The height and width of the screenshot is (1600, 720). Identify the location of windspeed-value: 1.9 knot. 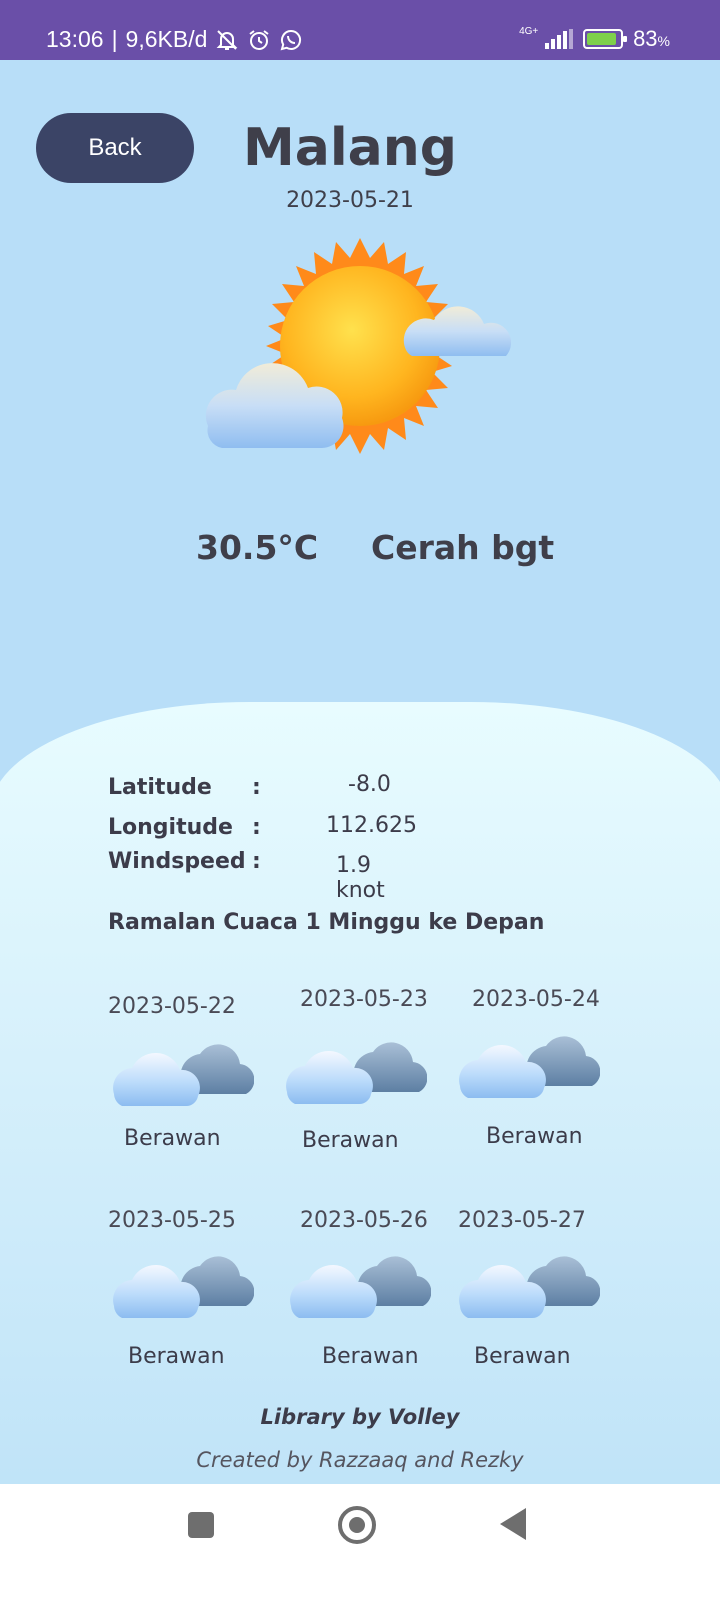
(360, 878).